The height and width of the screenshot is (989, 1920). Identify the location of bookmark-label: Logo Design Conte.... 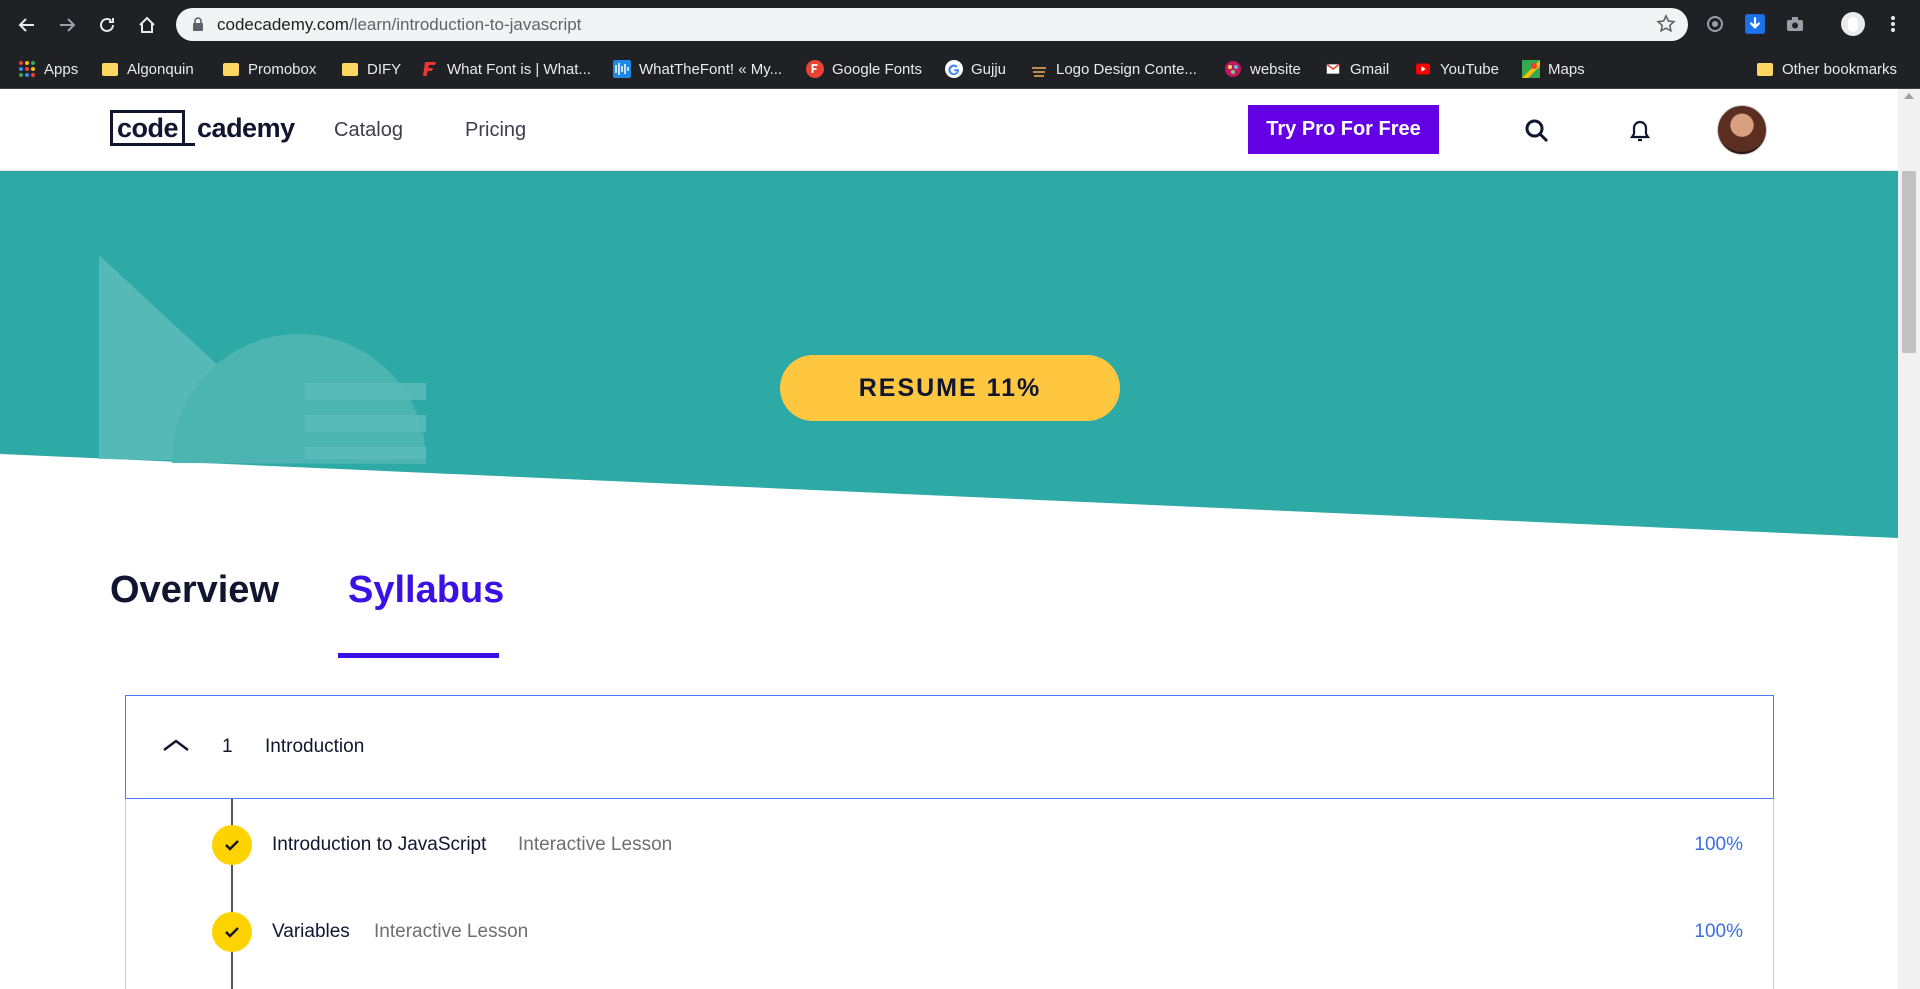
(1126, 69).